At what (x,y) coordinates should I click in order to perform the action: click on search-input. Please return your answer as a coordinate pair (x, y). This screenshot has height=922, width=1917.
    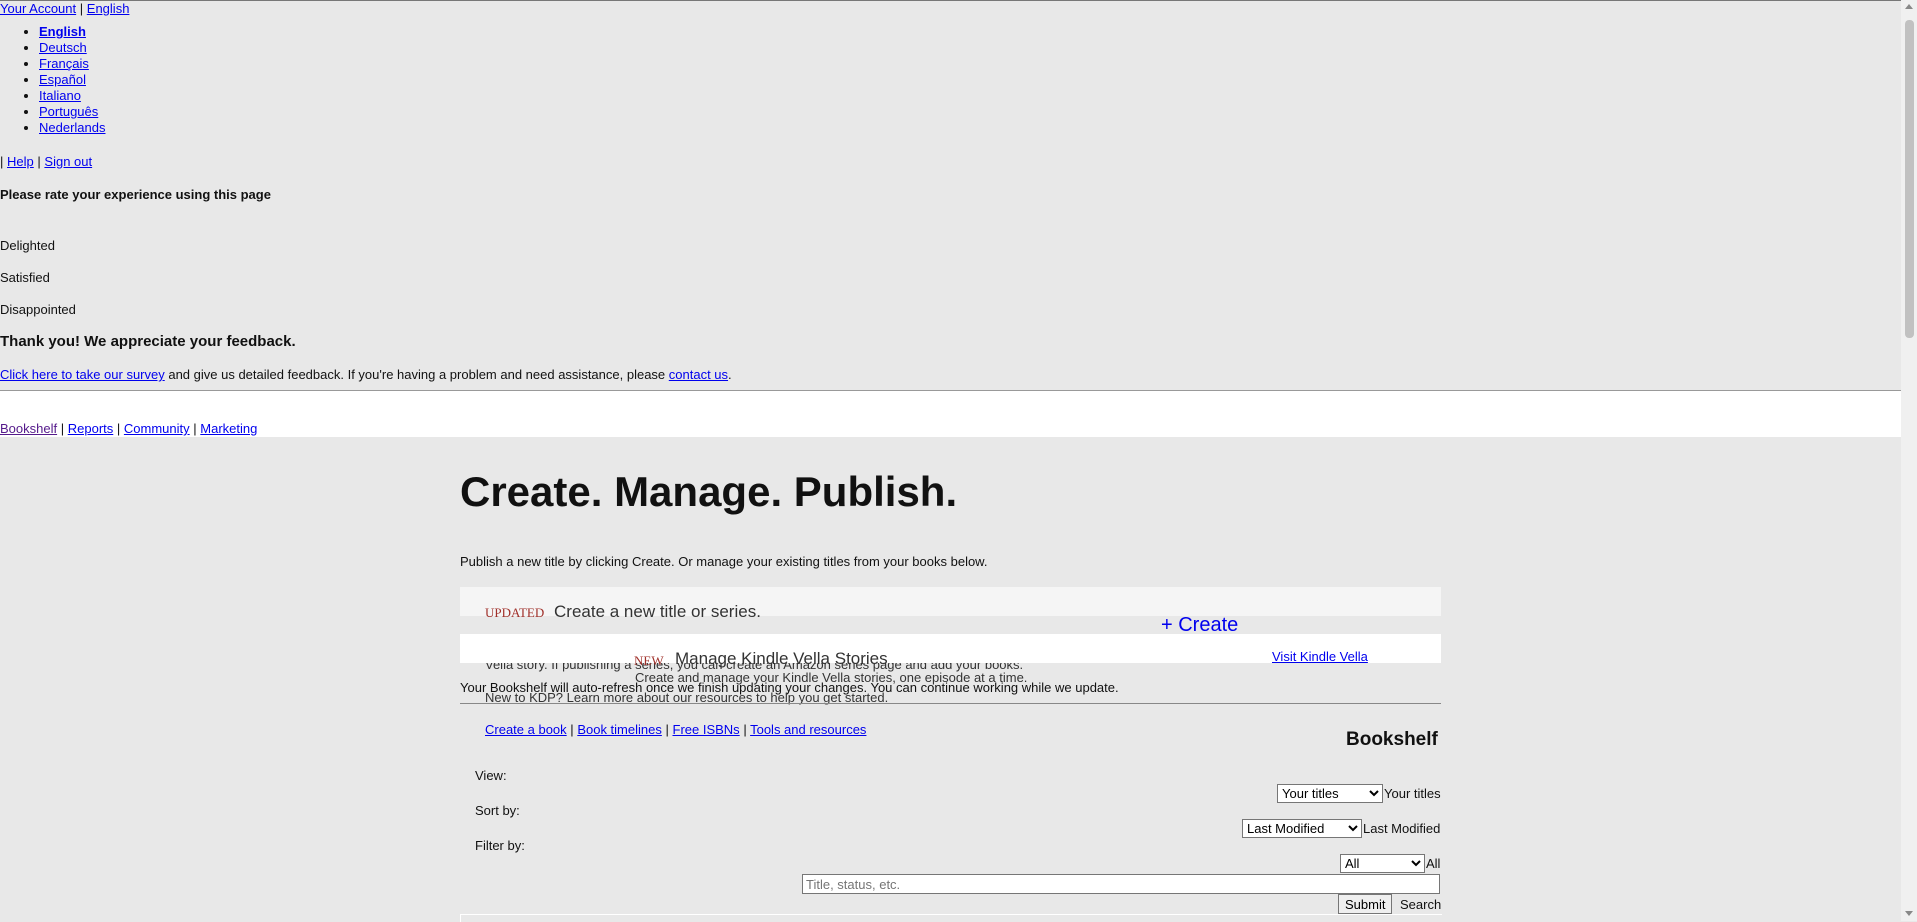
    Looking at the image, I should click on (1121, 884).